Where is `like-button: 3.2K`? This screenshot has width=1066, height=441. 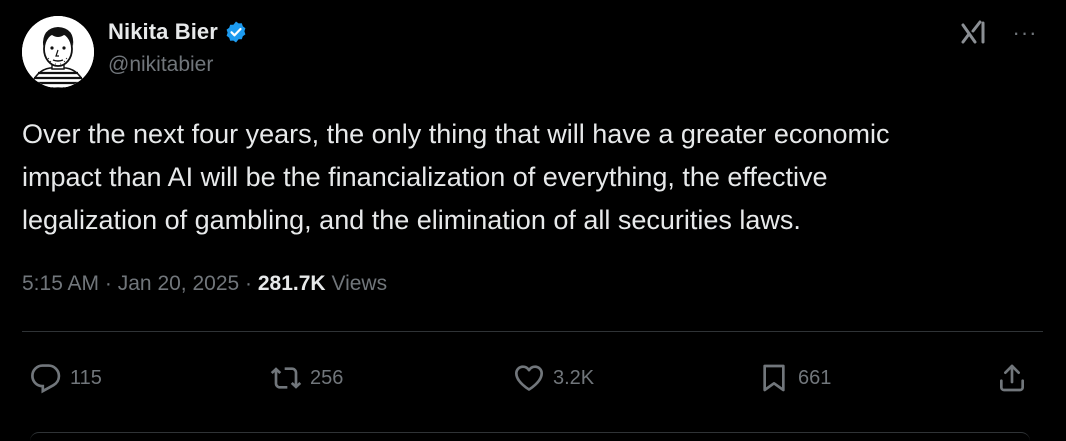
like-button: 3.2K is located at coordinates (553, 378).